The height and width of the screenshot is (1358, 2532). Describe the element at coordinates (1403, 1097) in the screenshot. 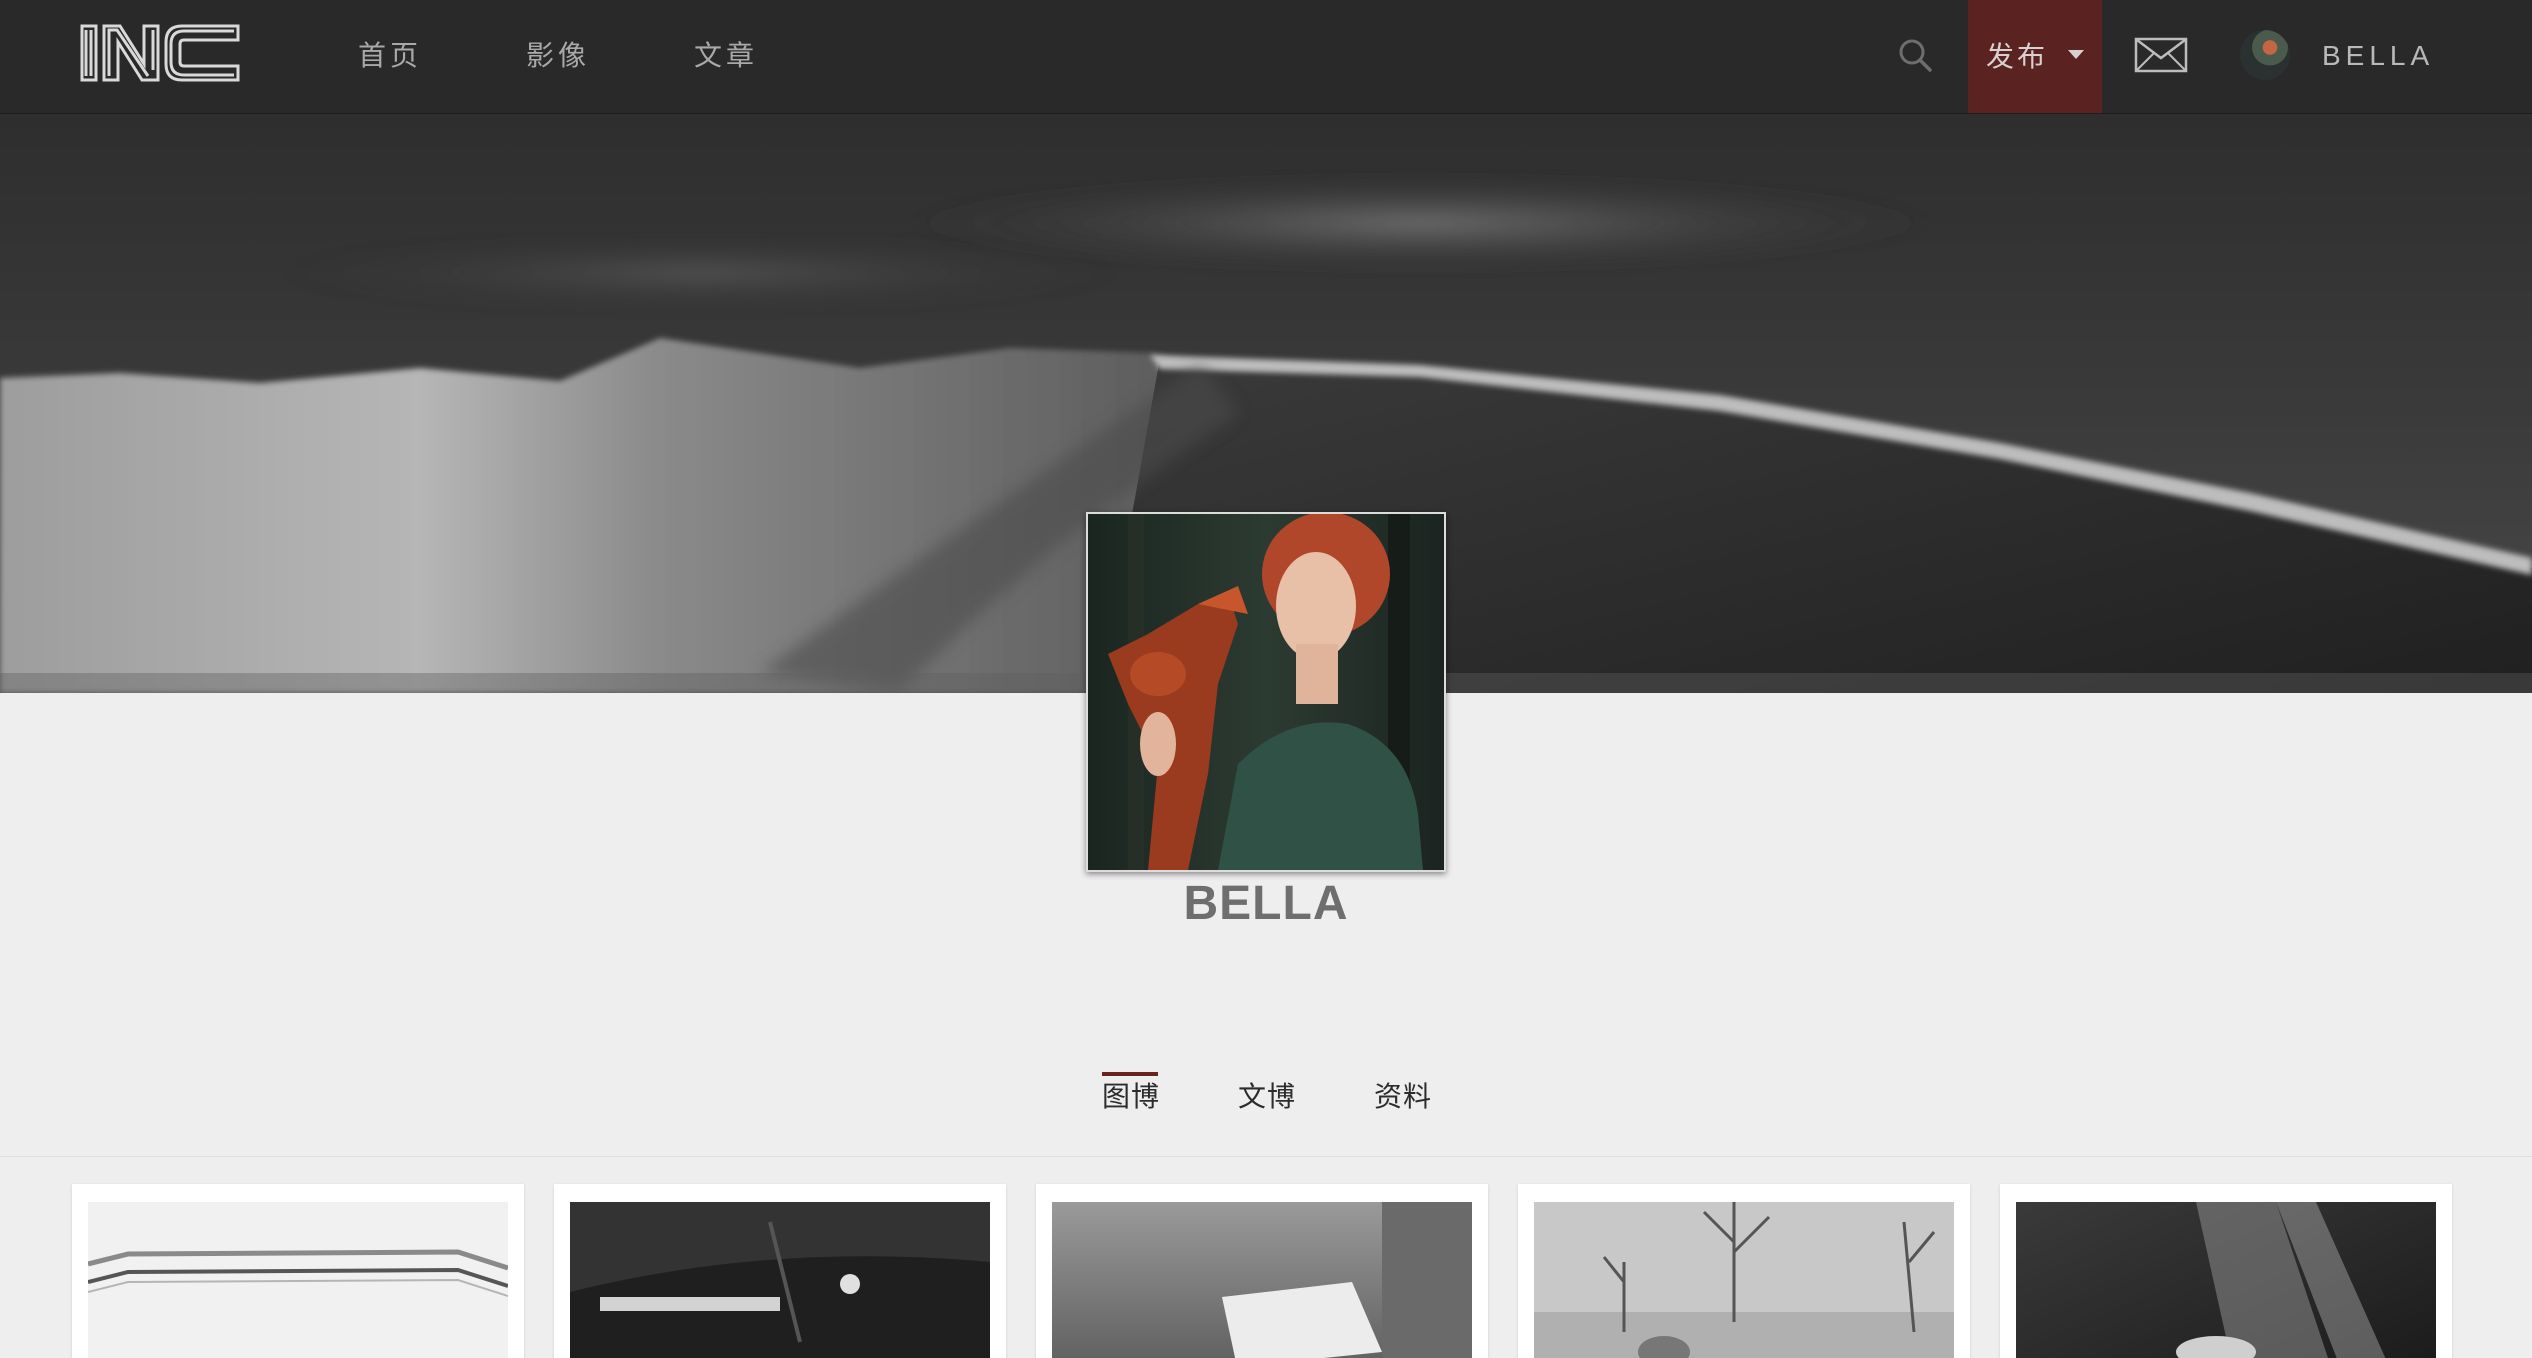

I see `tab-profile-info: 资料` at that location.